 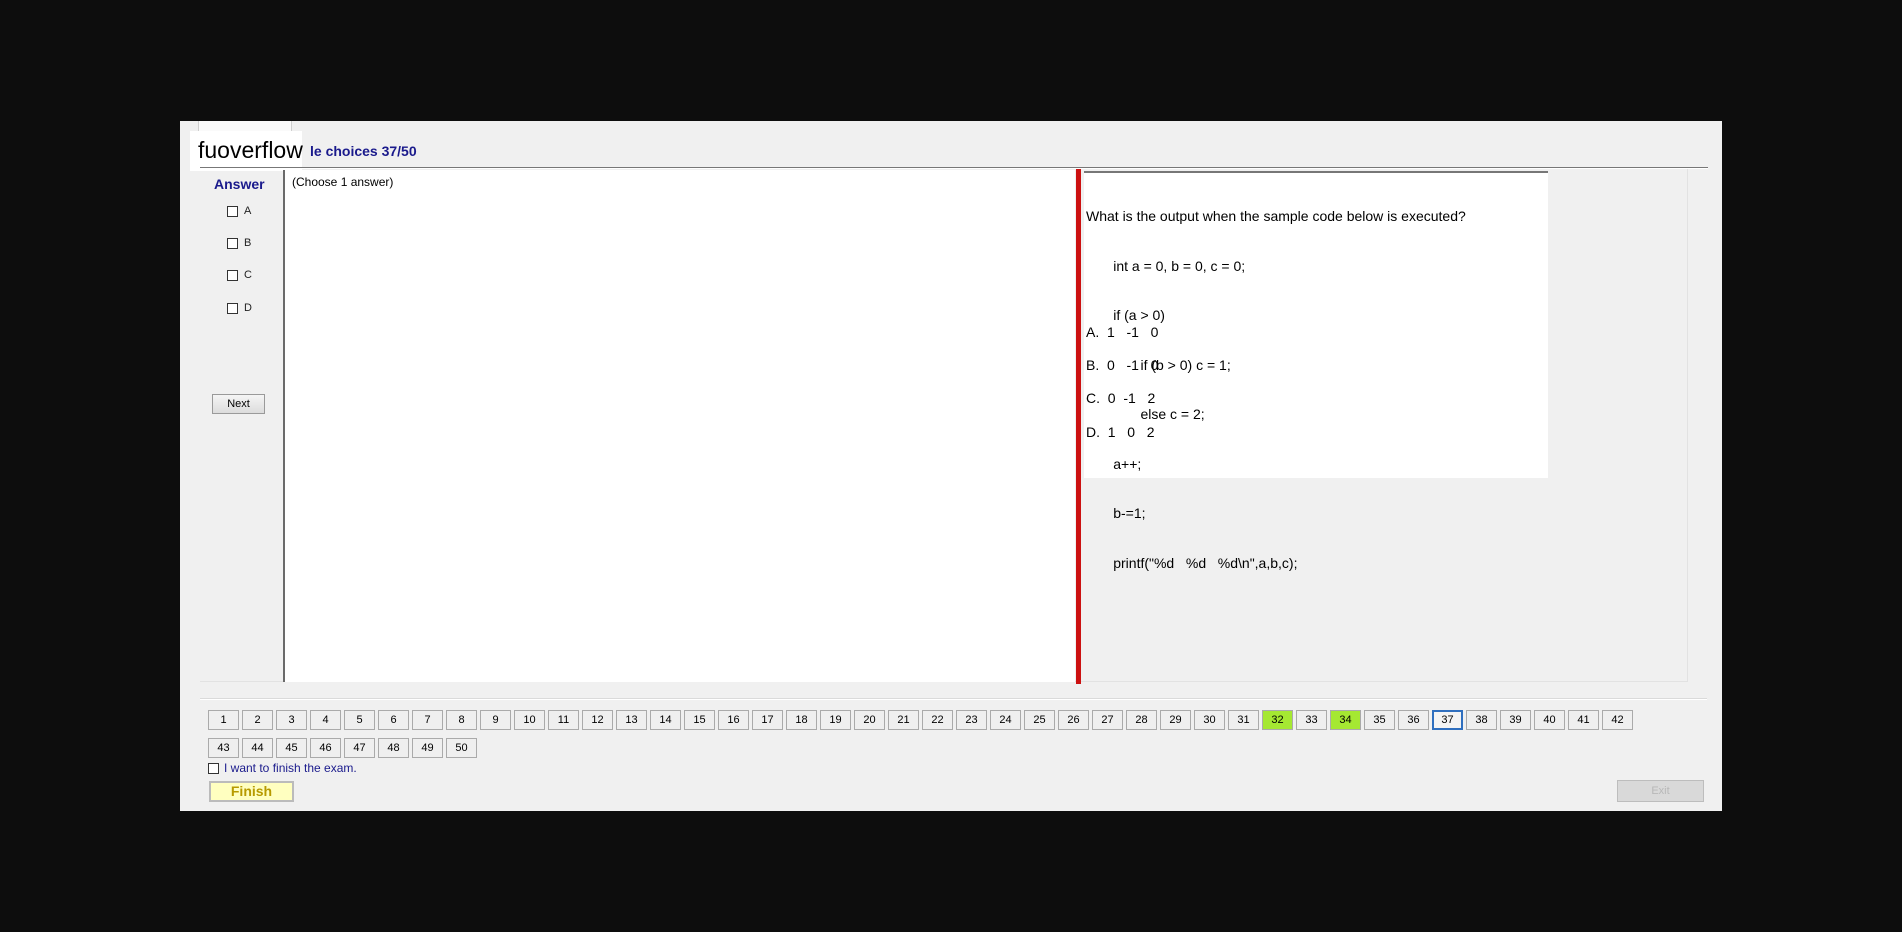 What do you see at coordinates (1116, 513) in the screenshot?
I see `question-line: b-=1;` at bounding box center [1116, 513].